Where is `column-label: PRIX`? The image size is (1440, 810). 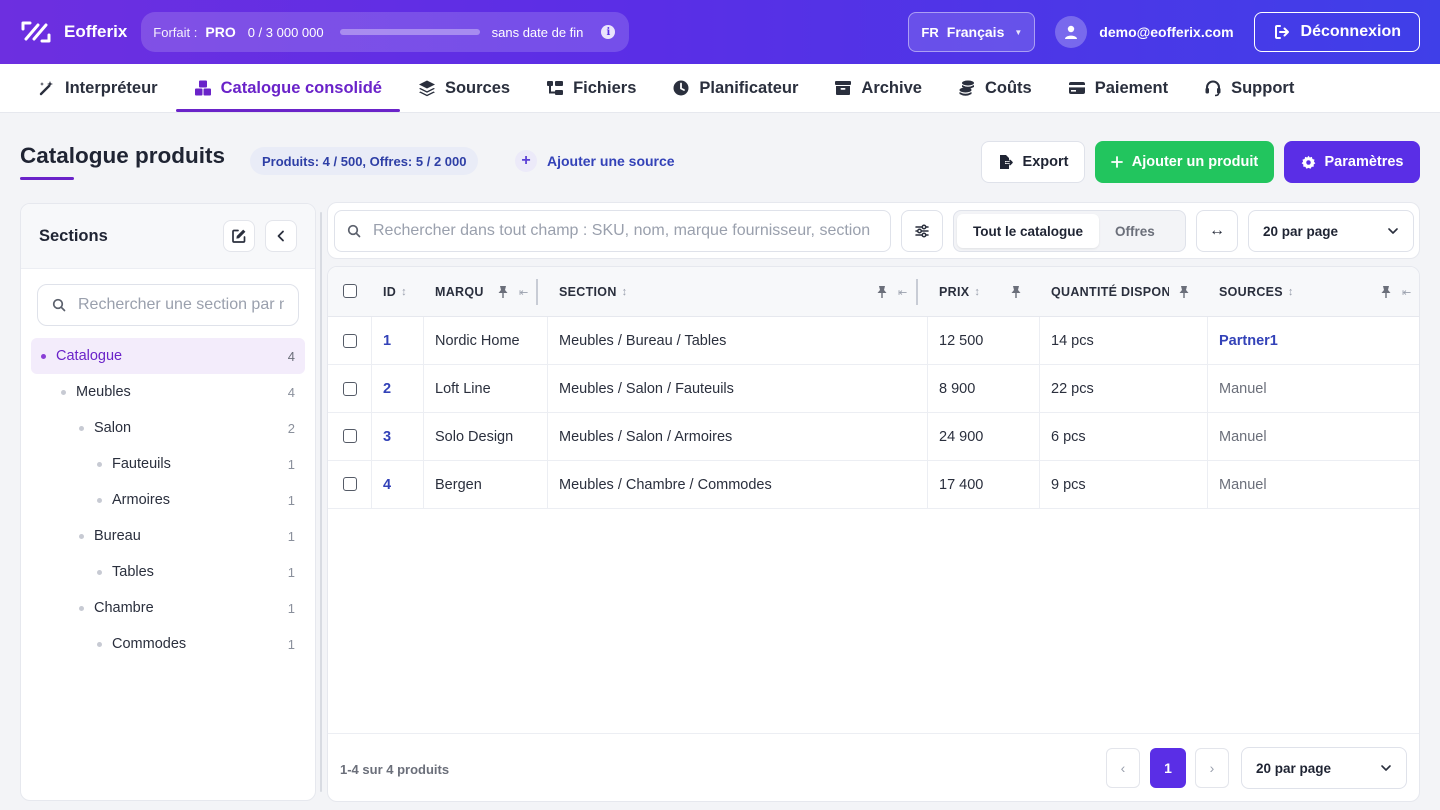 column-label: PRIX is located at coordinates (954, 292).